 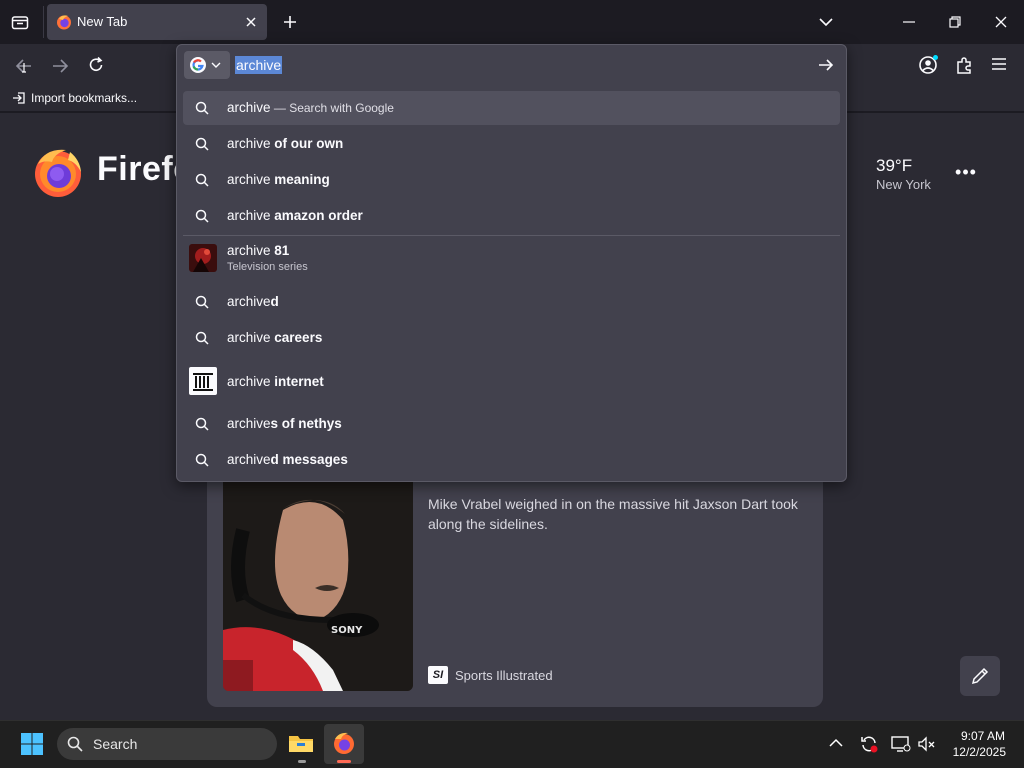 I want to click on suggestion-text: archive of our own, so click(x=285, y=143).